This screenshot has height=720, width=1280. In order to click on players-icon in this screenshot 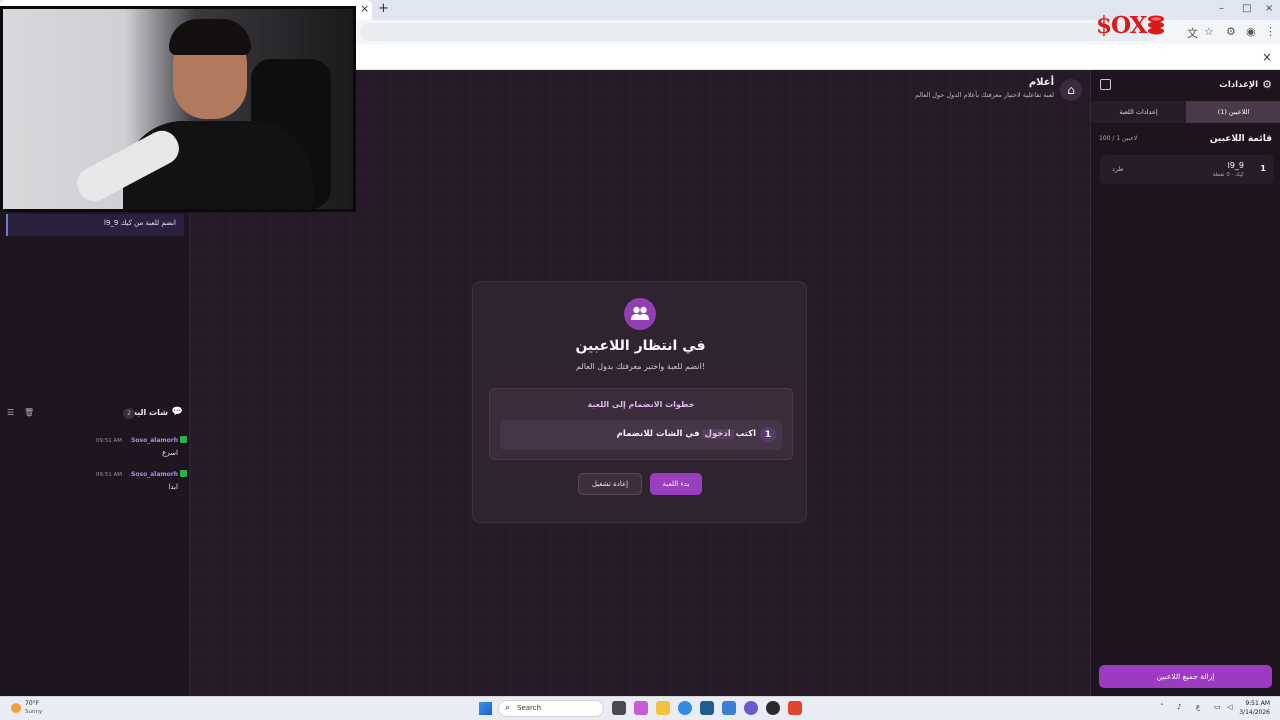, I will do `click(640, 314)`.